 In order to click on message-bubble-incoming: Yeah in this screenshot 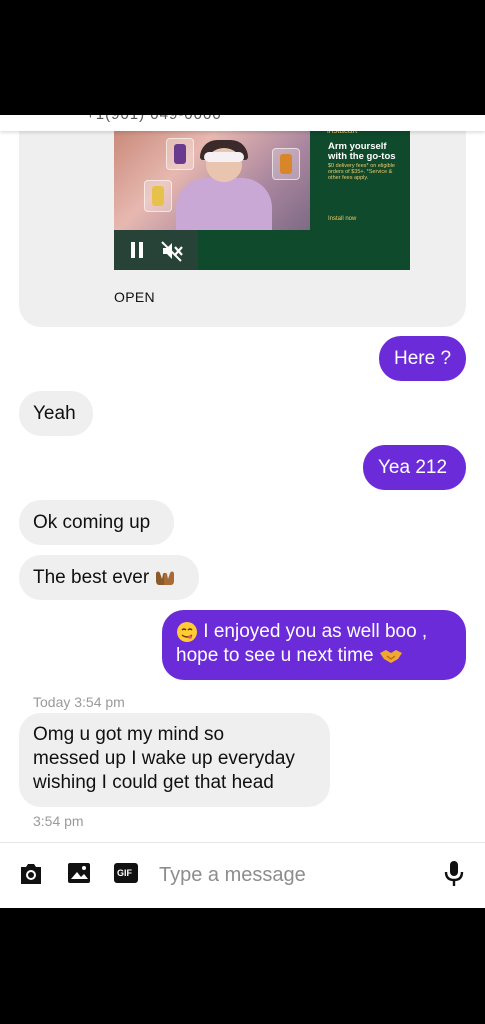, I will do `click(56, 413)`.